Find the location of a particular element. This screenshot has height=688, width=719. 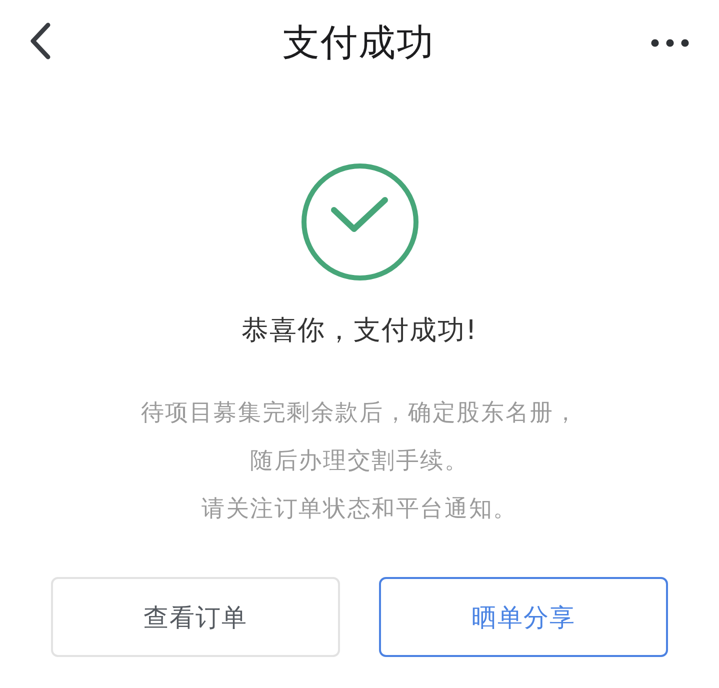

more-button is located at coordinates (670, 43).